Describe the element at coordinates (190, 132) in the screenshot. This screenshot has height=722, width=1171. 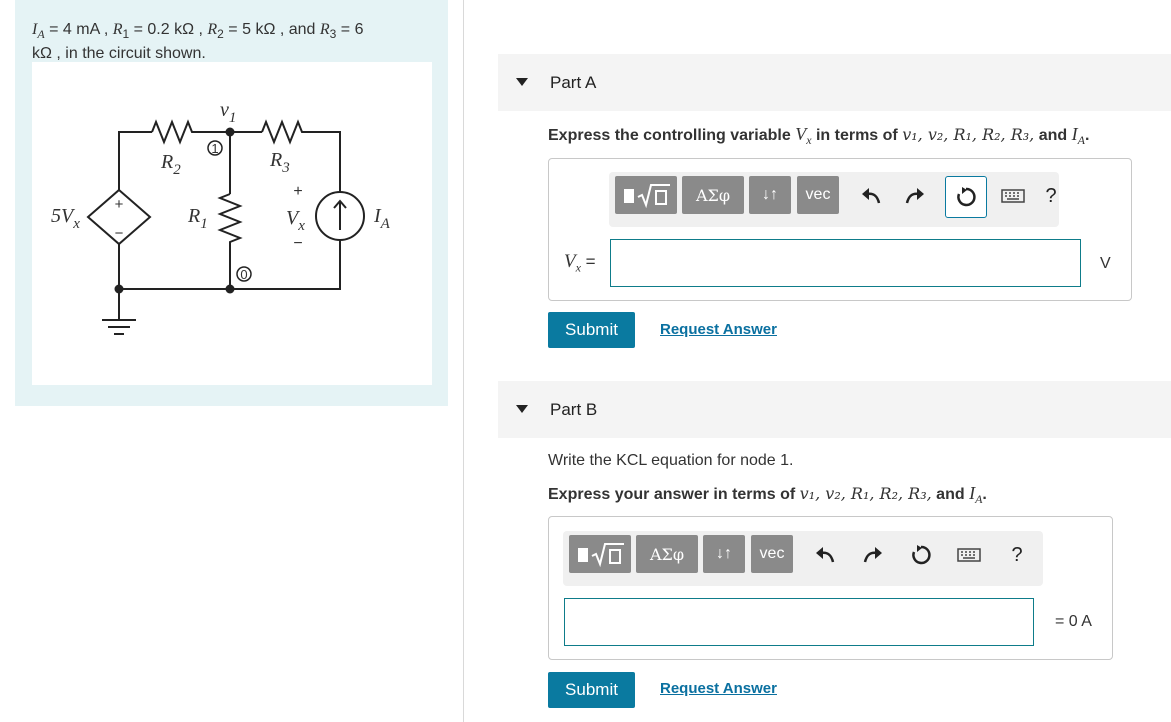
I see `r2-resistor` at that location.